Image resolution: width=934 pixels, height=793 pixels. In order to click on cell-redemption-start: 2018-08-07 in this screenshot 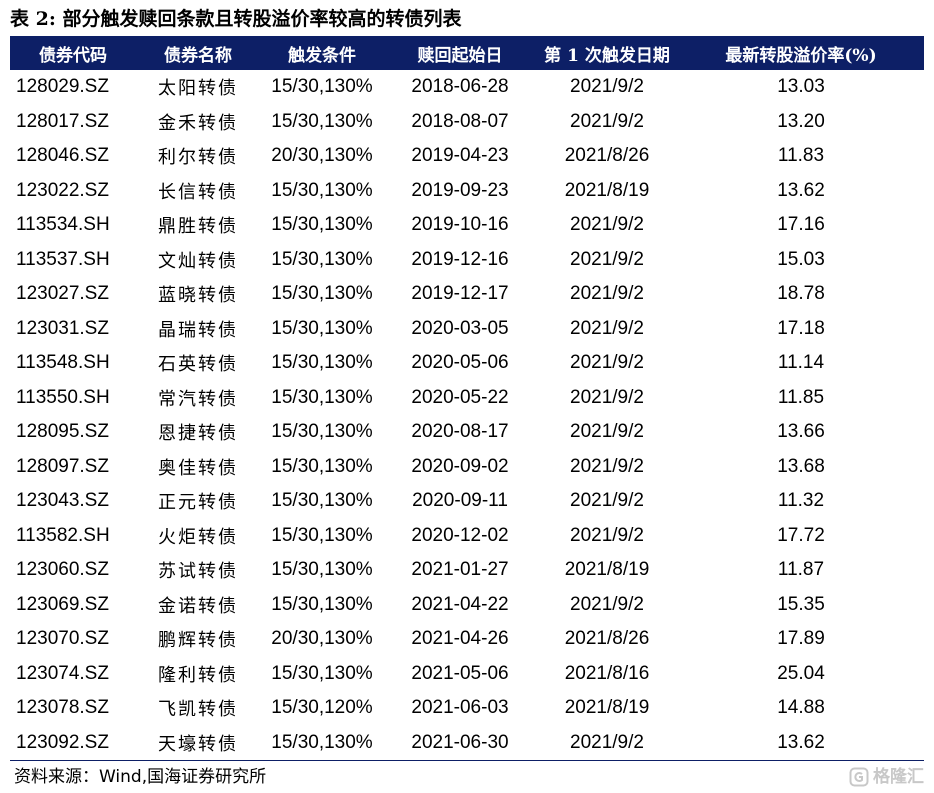, I will do `click(460, 121)`.